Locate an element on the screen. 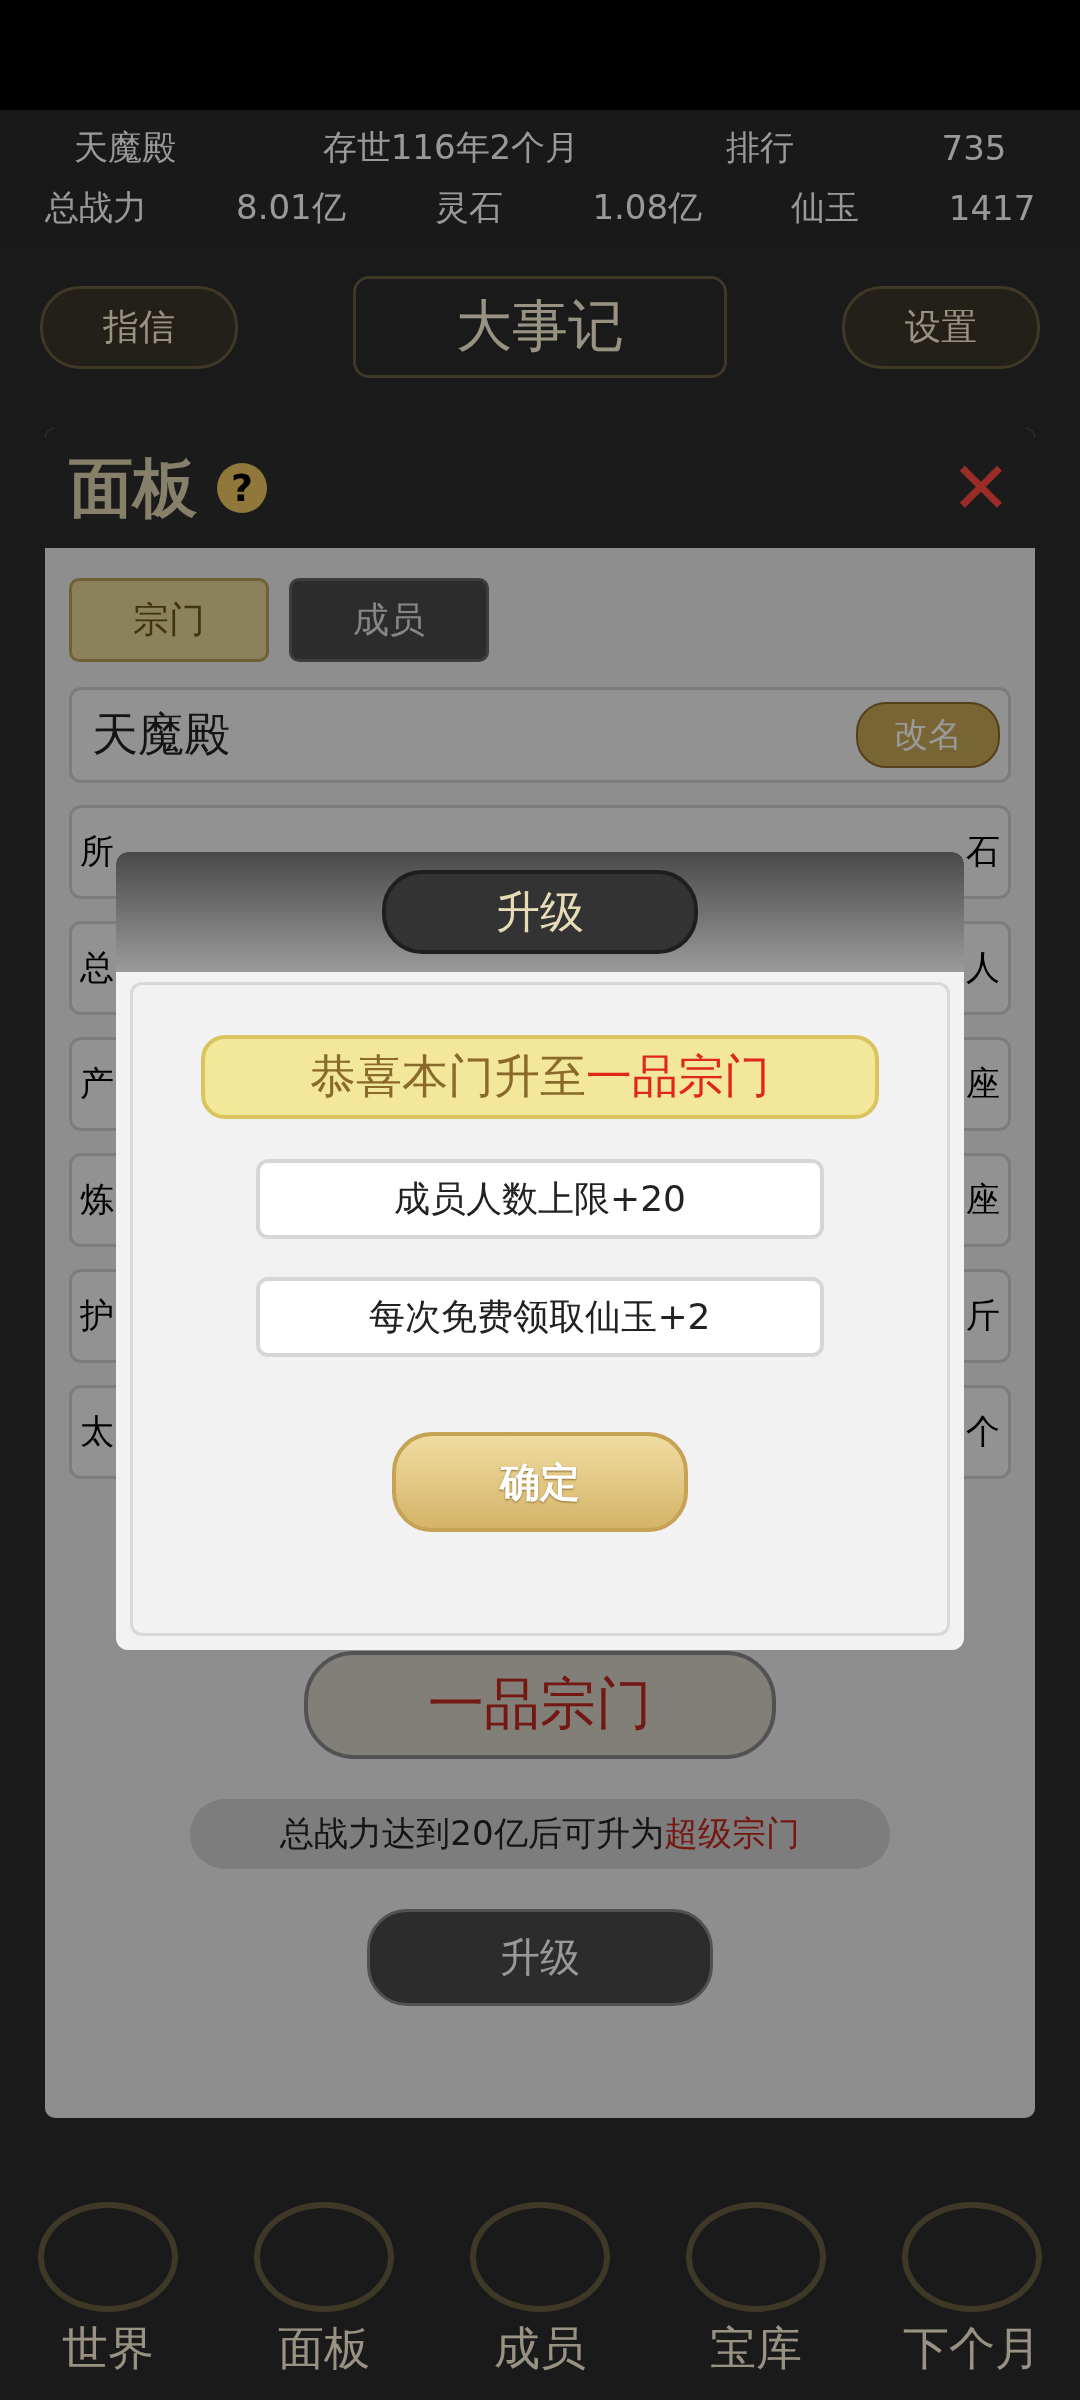  sect-age: 存世116年2个月 is located at coordinates (451, 147).